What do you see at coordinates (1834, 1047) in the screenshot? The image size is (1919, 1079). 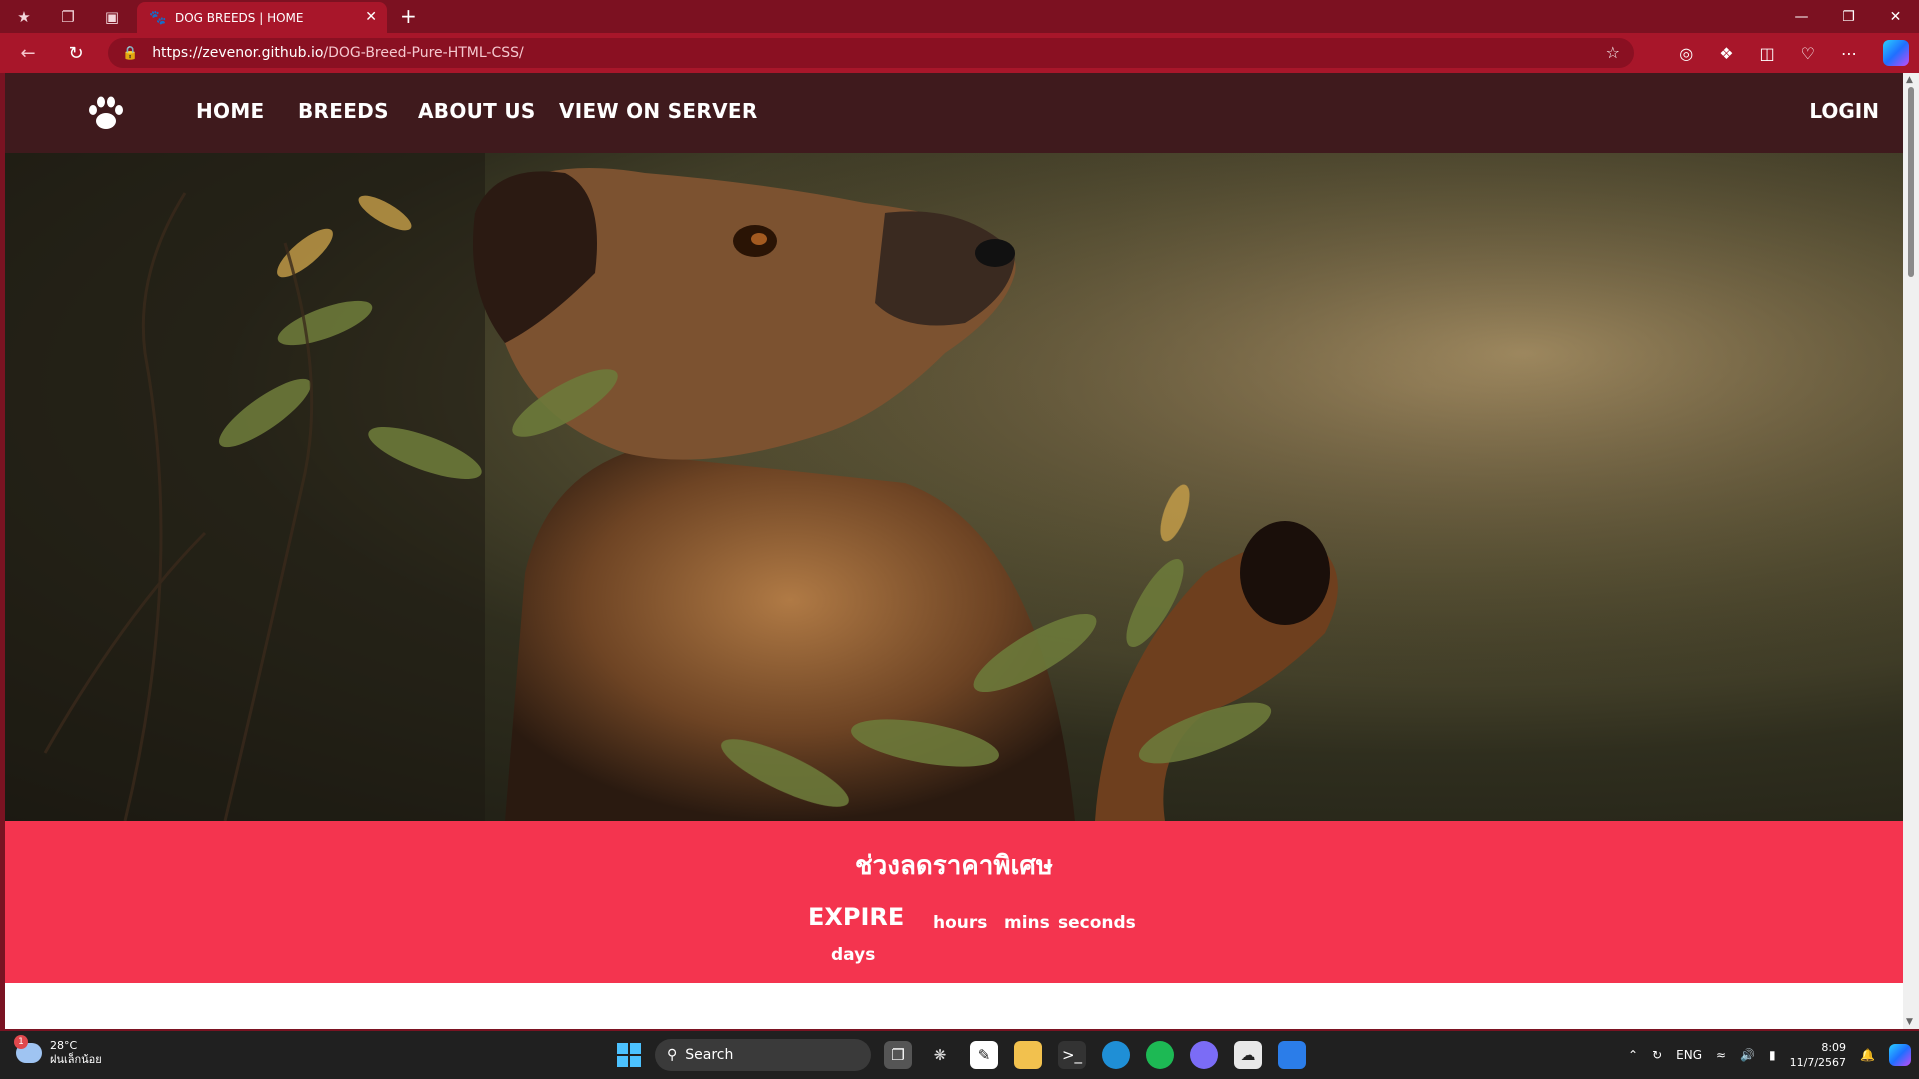 I see `clock-time: 8:09` at bounding box center [1834, 1047].